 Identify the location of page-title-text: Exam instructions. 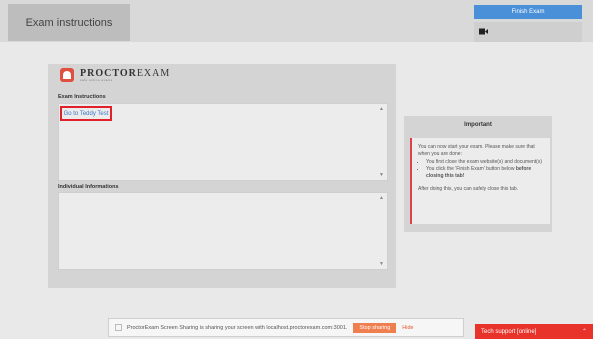
(69, 22).